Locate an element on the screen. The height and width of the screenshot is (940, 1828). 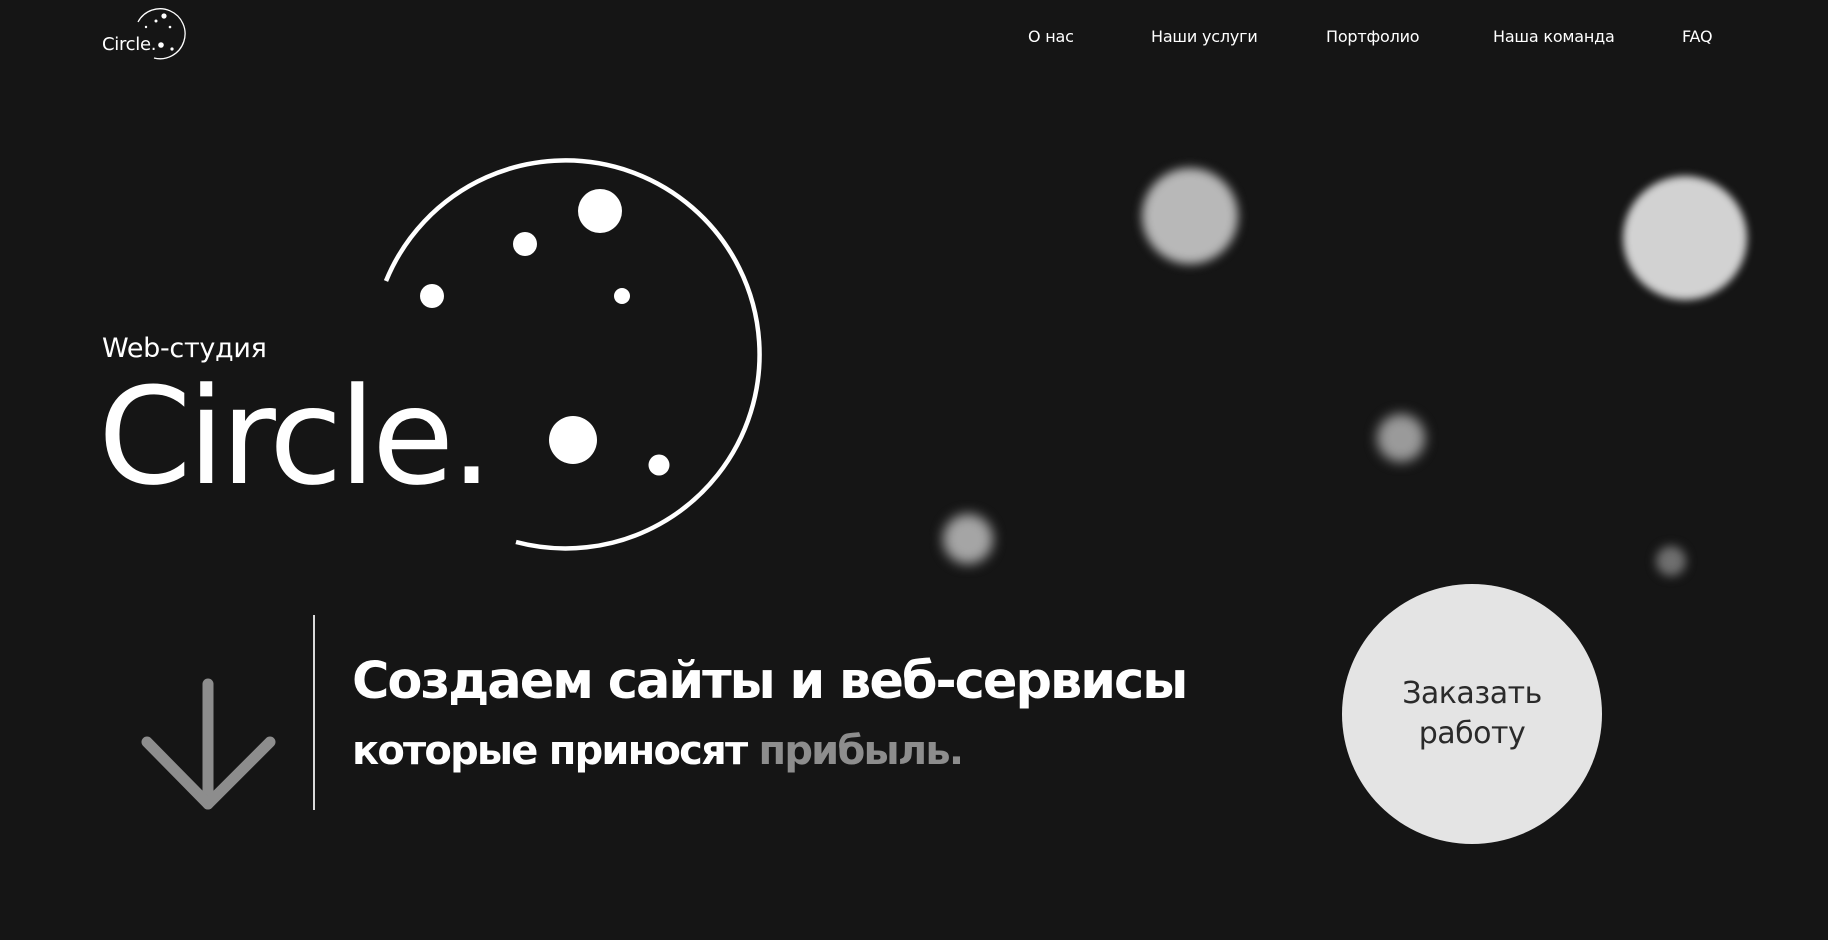
order-button-line1: Заказать is located at coordinates (1472, 693).